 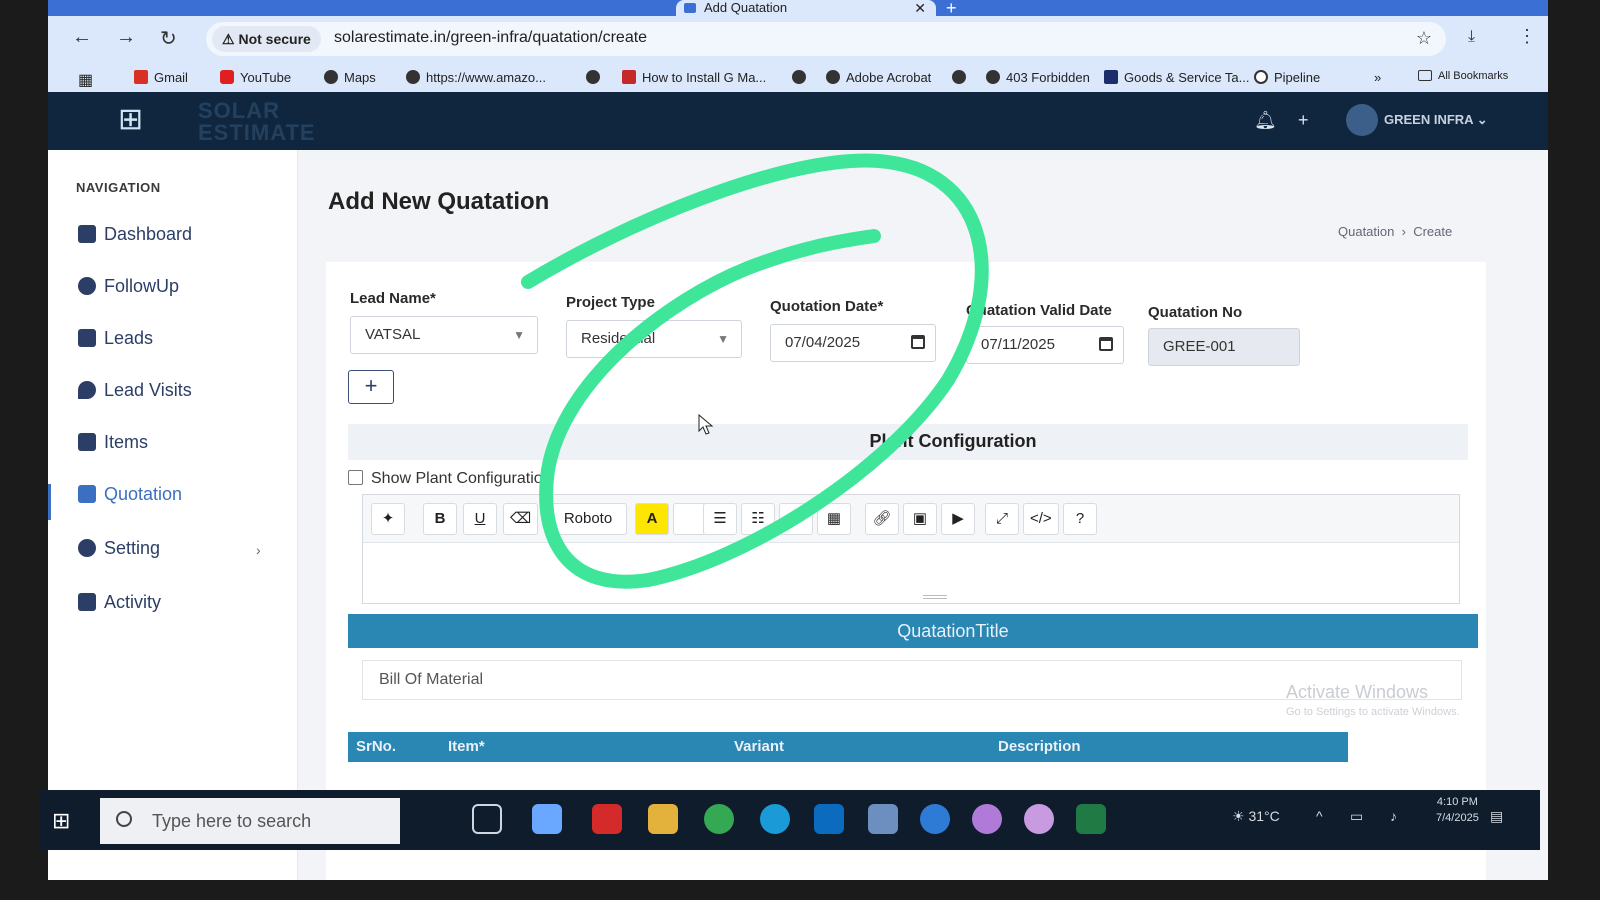 What do you see at coordinates (1287, 77) in the screenshot?
I see `bookmark-pipeline: Pipeline` at bounding box center [1287, 77].